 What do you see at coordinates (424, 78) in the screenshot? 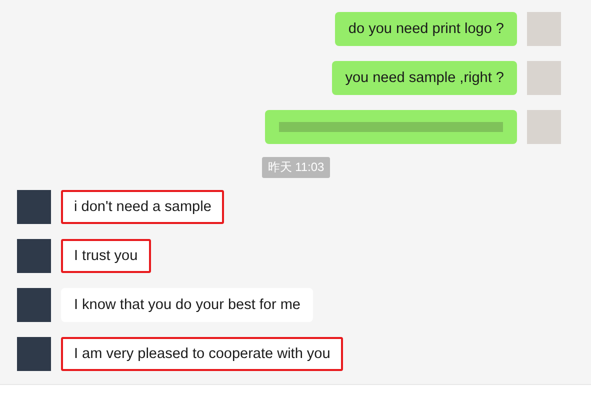
I see `message-bubble: you need sample ,right ?` at bounding box center [424, 78].